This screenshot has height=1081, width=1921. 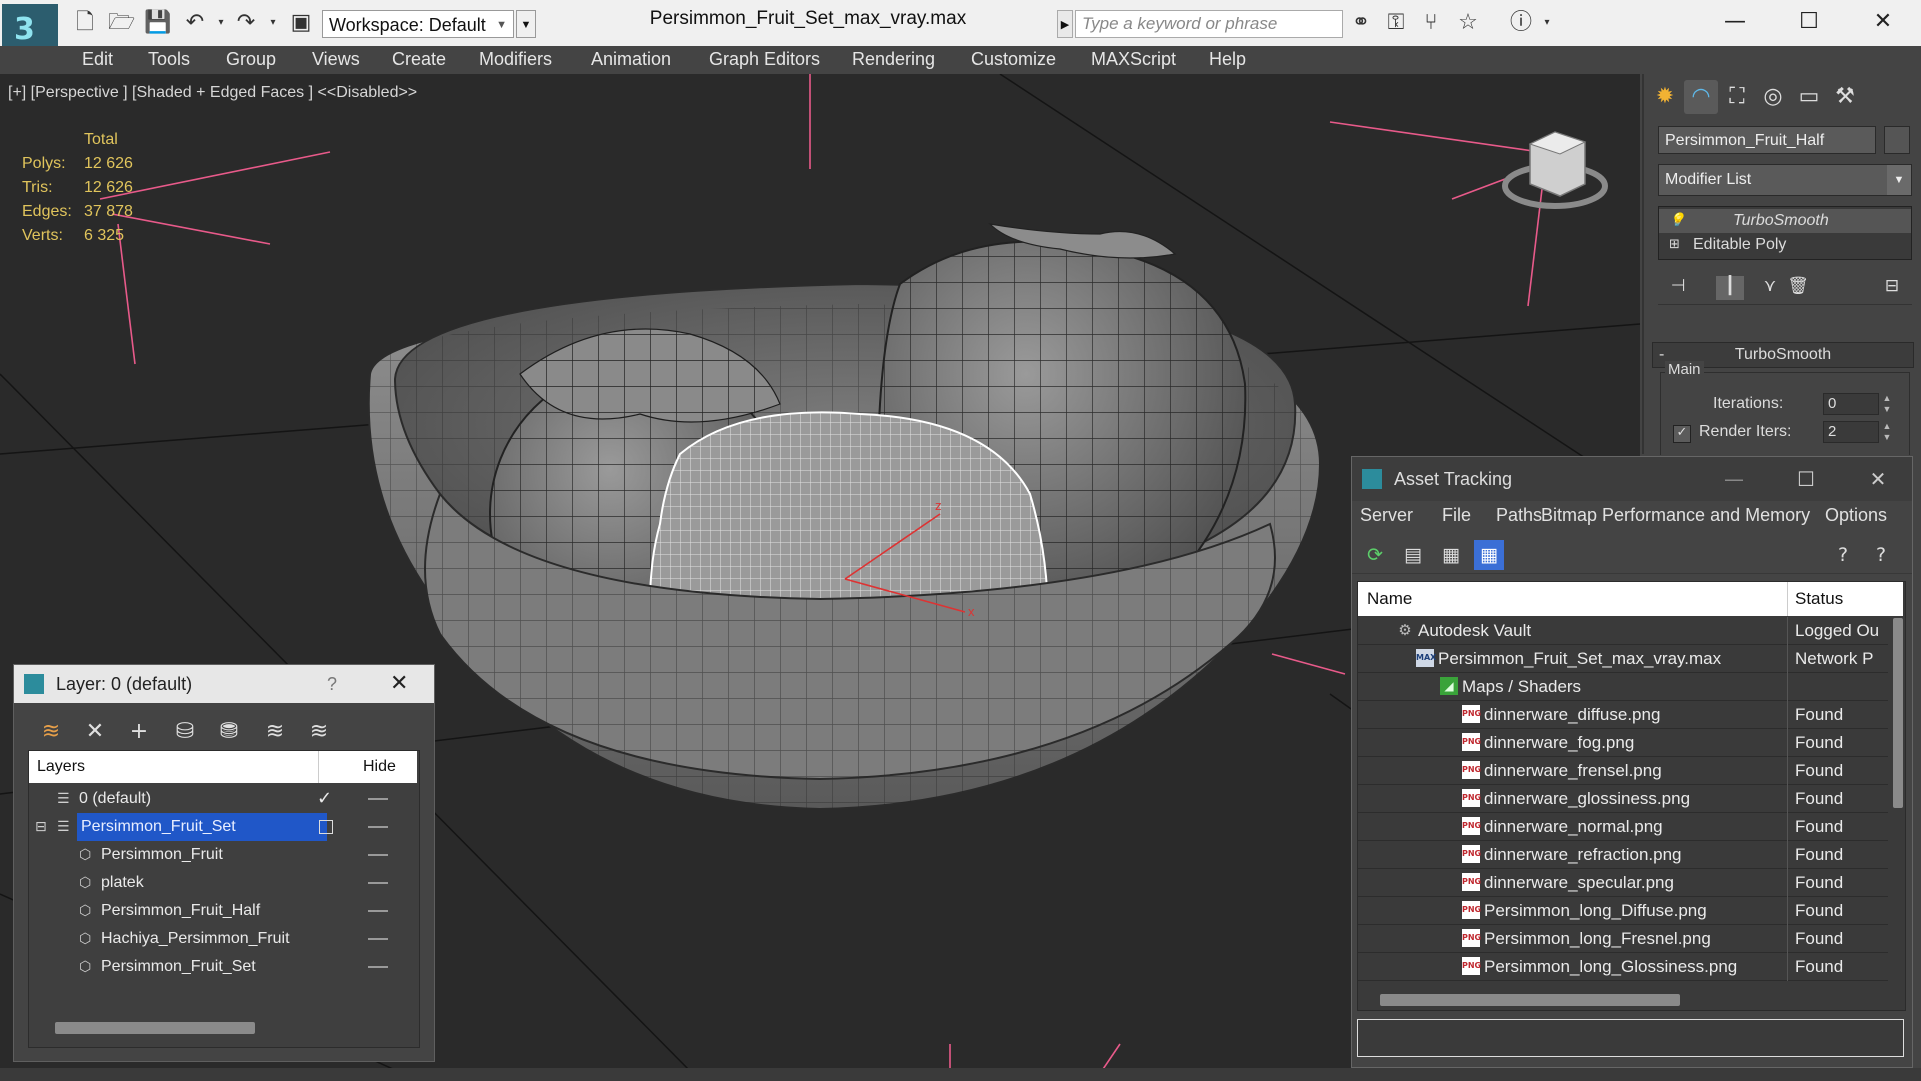 I want to click on open-file-icon: 🗁, so click(x=121, y=23).